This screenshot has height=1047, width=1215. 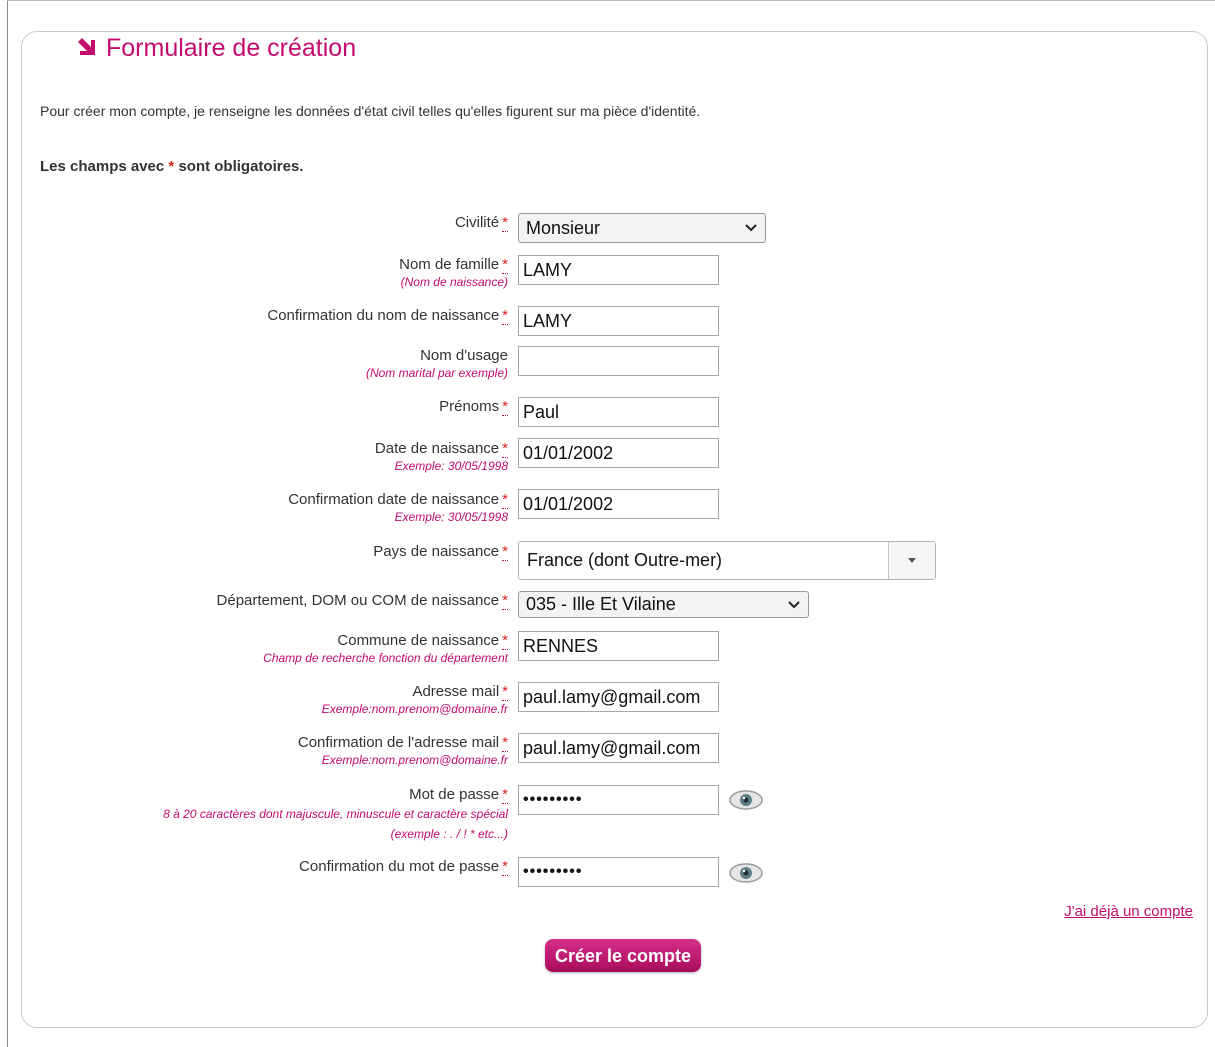 What do you see at coordinates (1128, 911) in the screenshot?
I see `already-account-link: J'ai déjà un compte` at bounding box center [1128, 911].